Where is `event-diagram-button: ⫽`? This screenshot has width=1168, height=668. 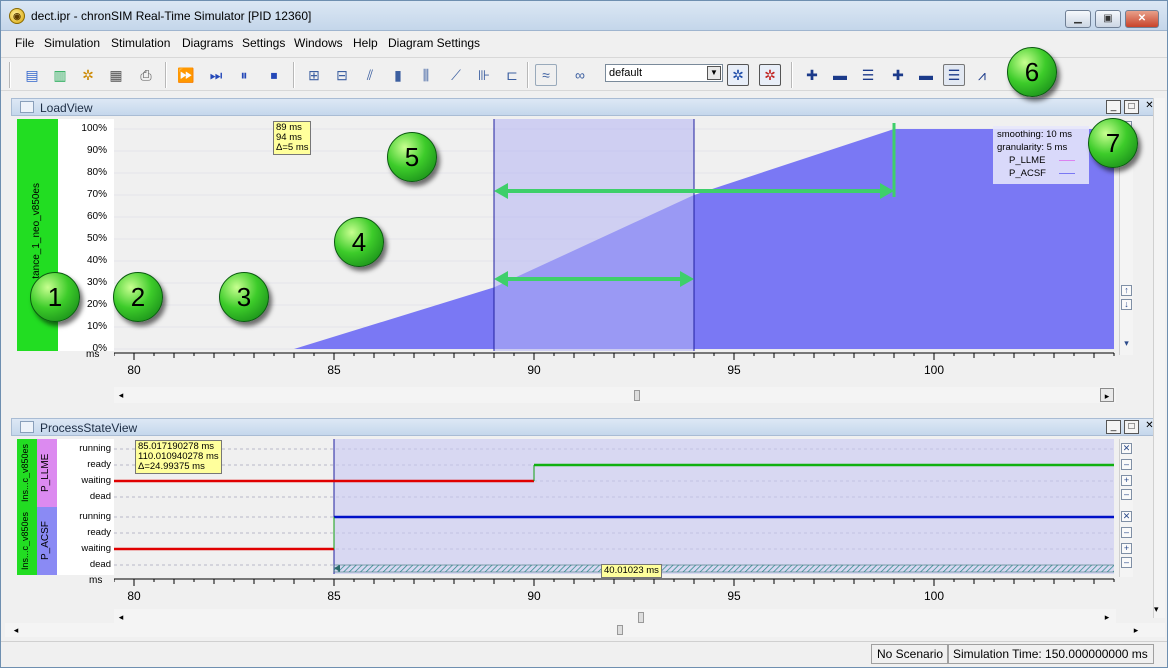
event-diagram-button: ⫽ is located at coordinates (370, 75).